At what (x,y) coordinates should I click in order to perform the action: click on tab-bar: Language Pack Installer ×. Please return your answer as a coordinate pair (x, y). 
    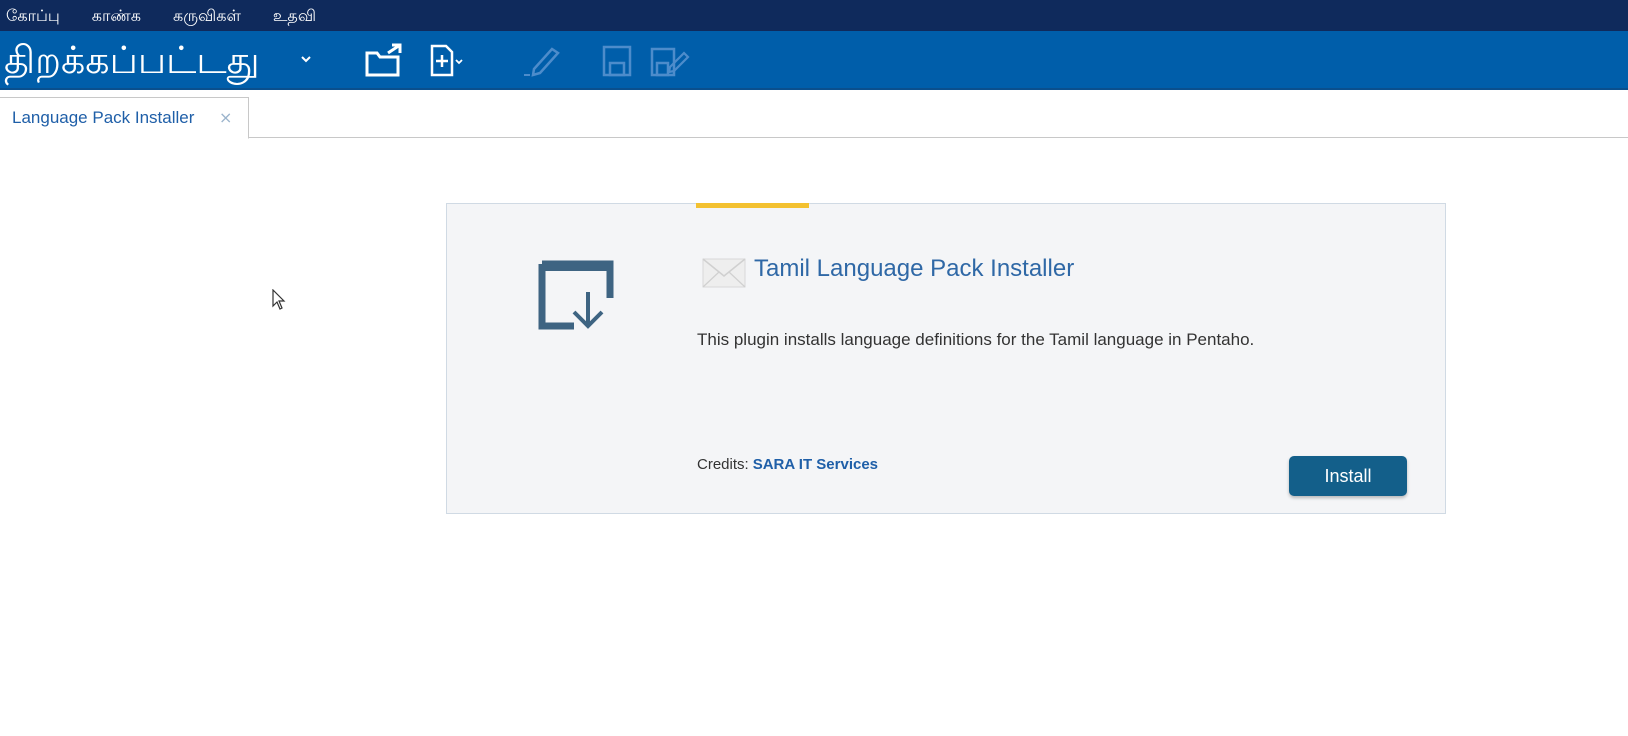
    Looking at the image, I should click on (814, 115).